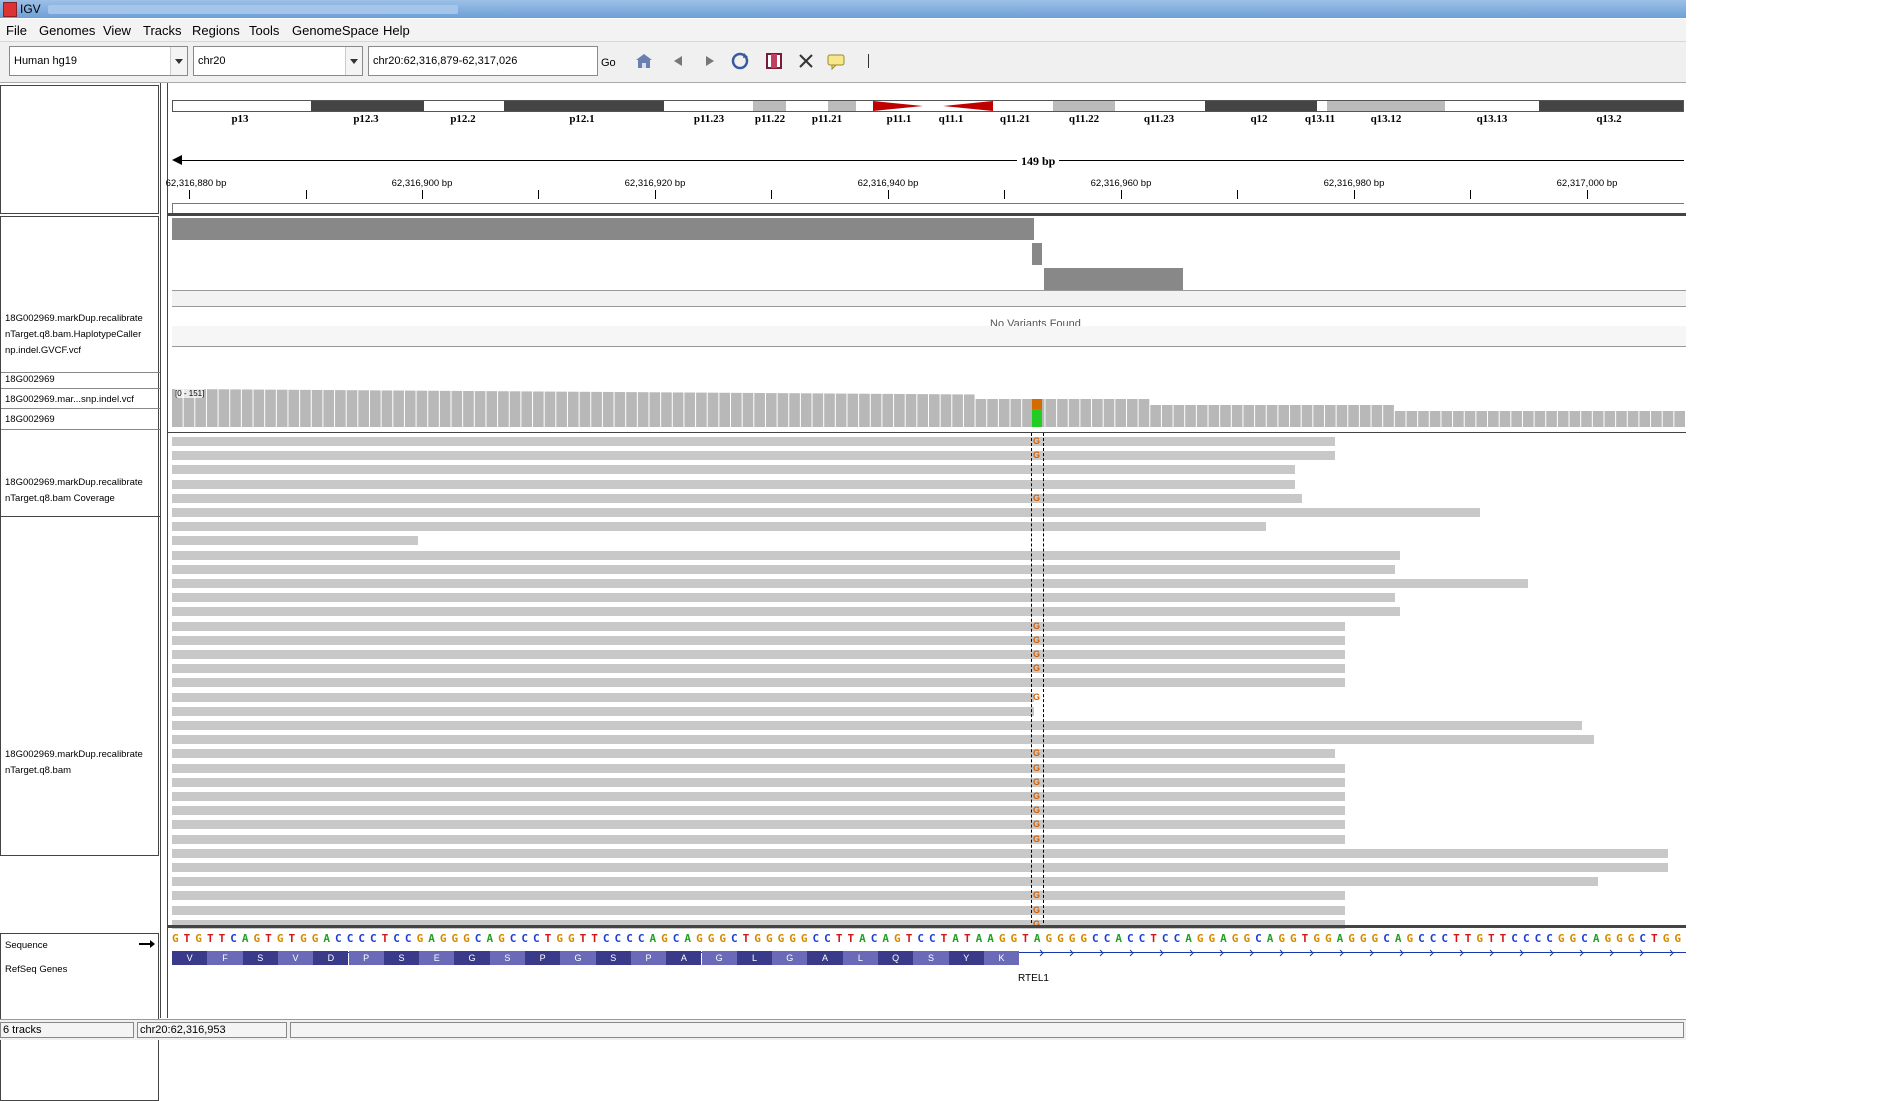 This screenshot has width=1896, height=1101. I want to click on forward-icon, so click(710, 61).